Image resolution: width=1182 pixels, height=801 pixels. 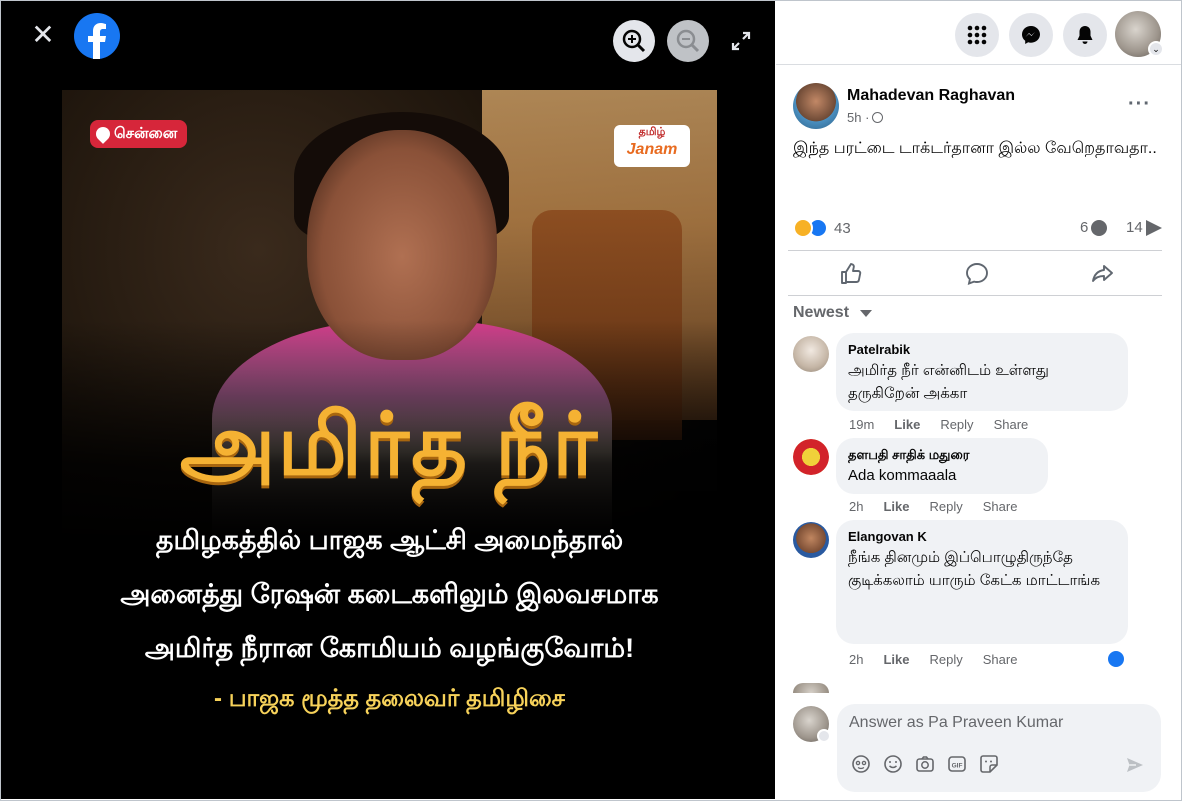 What do you see at coordinates (893, 764) in the screenshot?
I see `emoji-icon` at bounding box center [893, 764].